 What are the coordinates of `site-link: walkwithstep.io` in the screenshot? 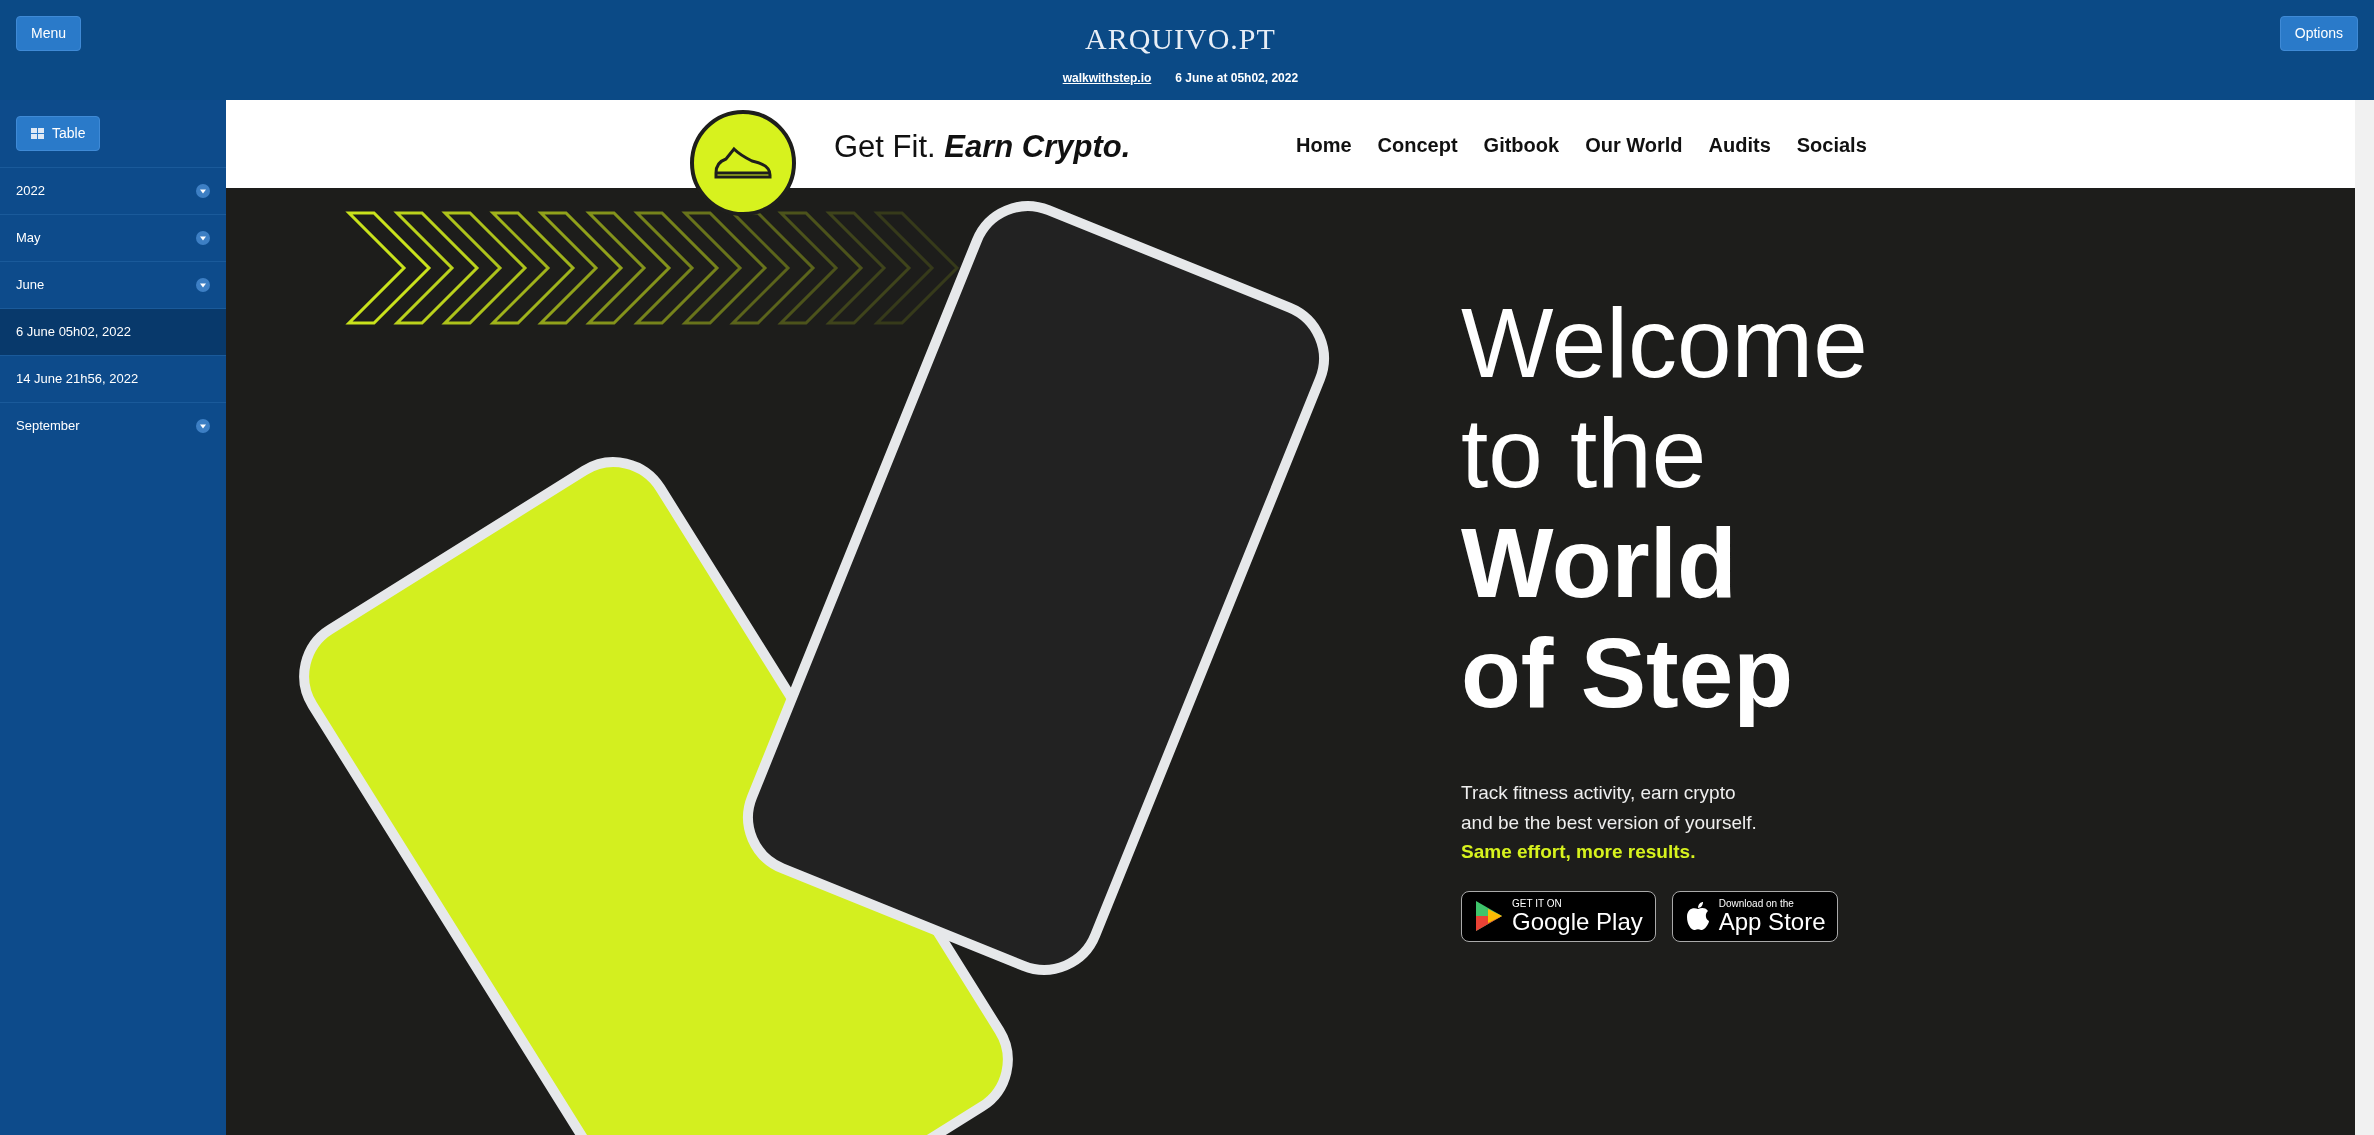 It's located at (1107, 78).